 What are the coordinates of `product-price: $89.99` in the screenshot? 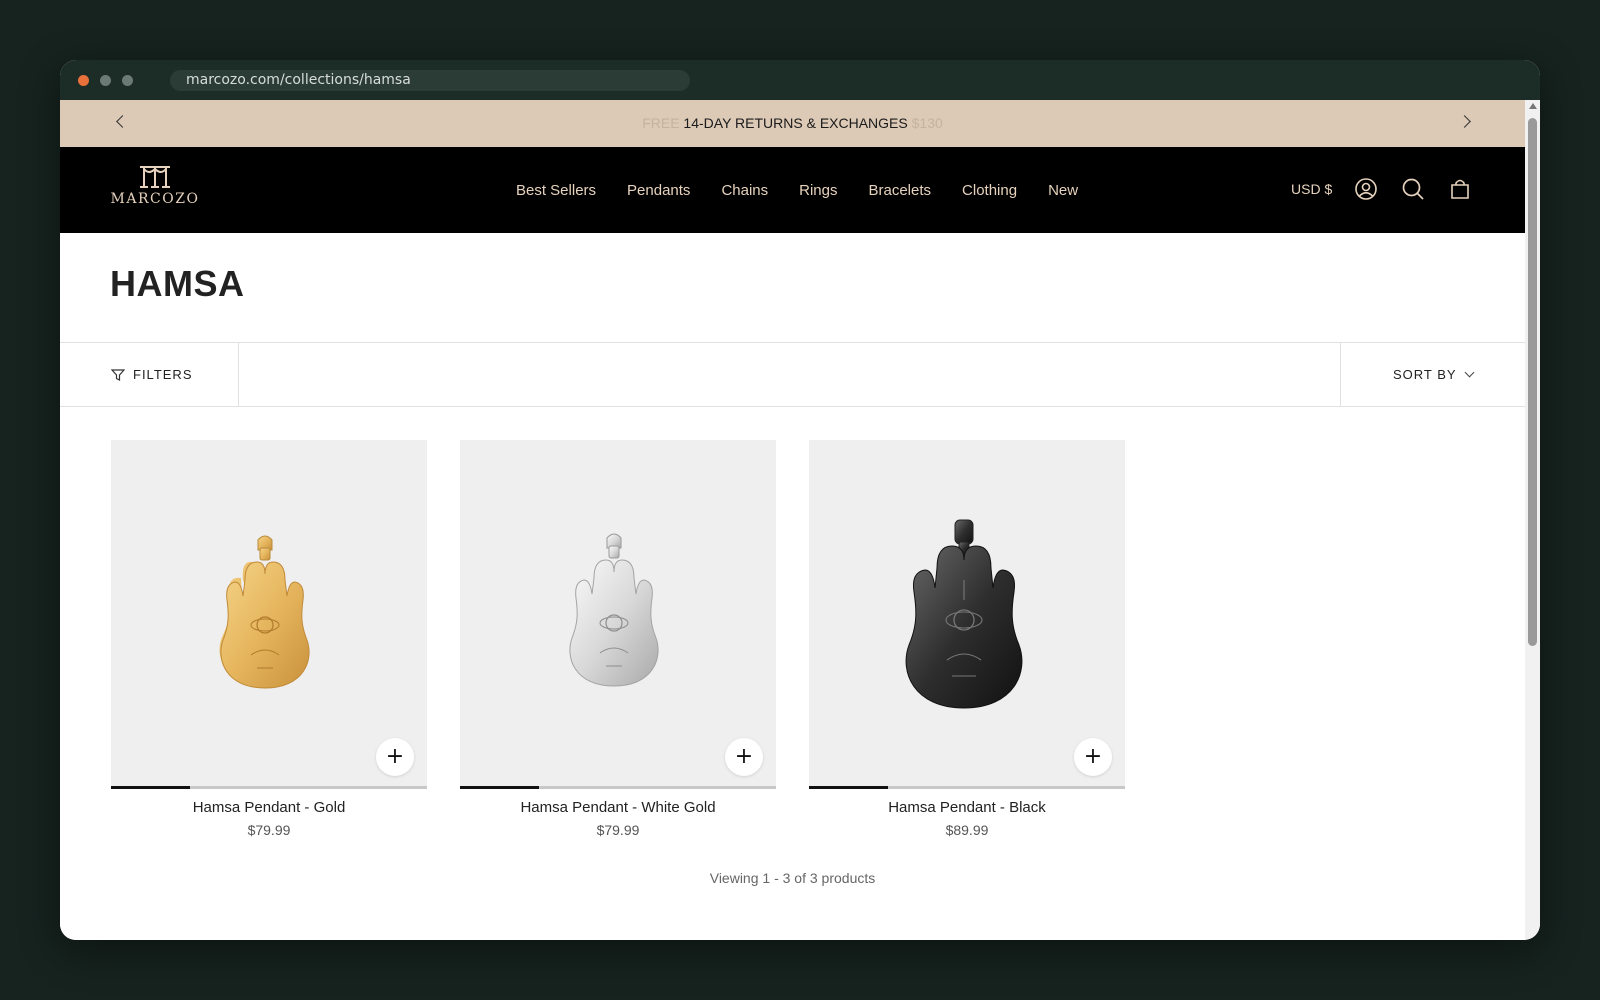 It's located at (967, 830).